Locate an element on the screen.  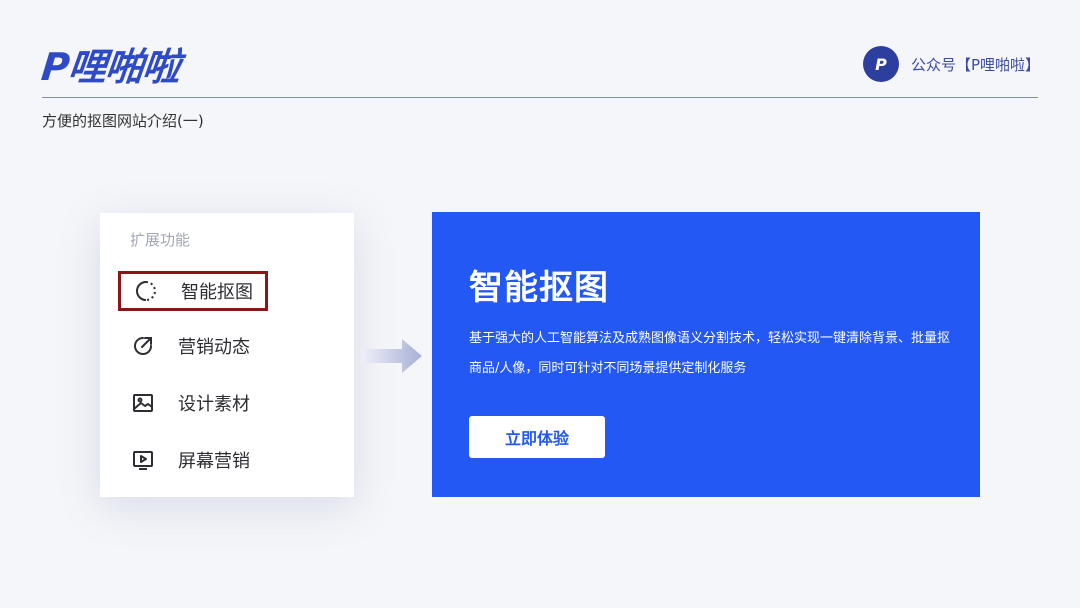
extension-menu-card: 扩展功能 智能抠图 营销动态 设计素材 屏幕营销 is located at coordinates (227, 355).